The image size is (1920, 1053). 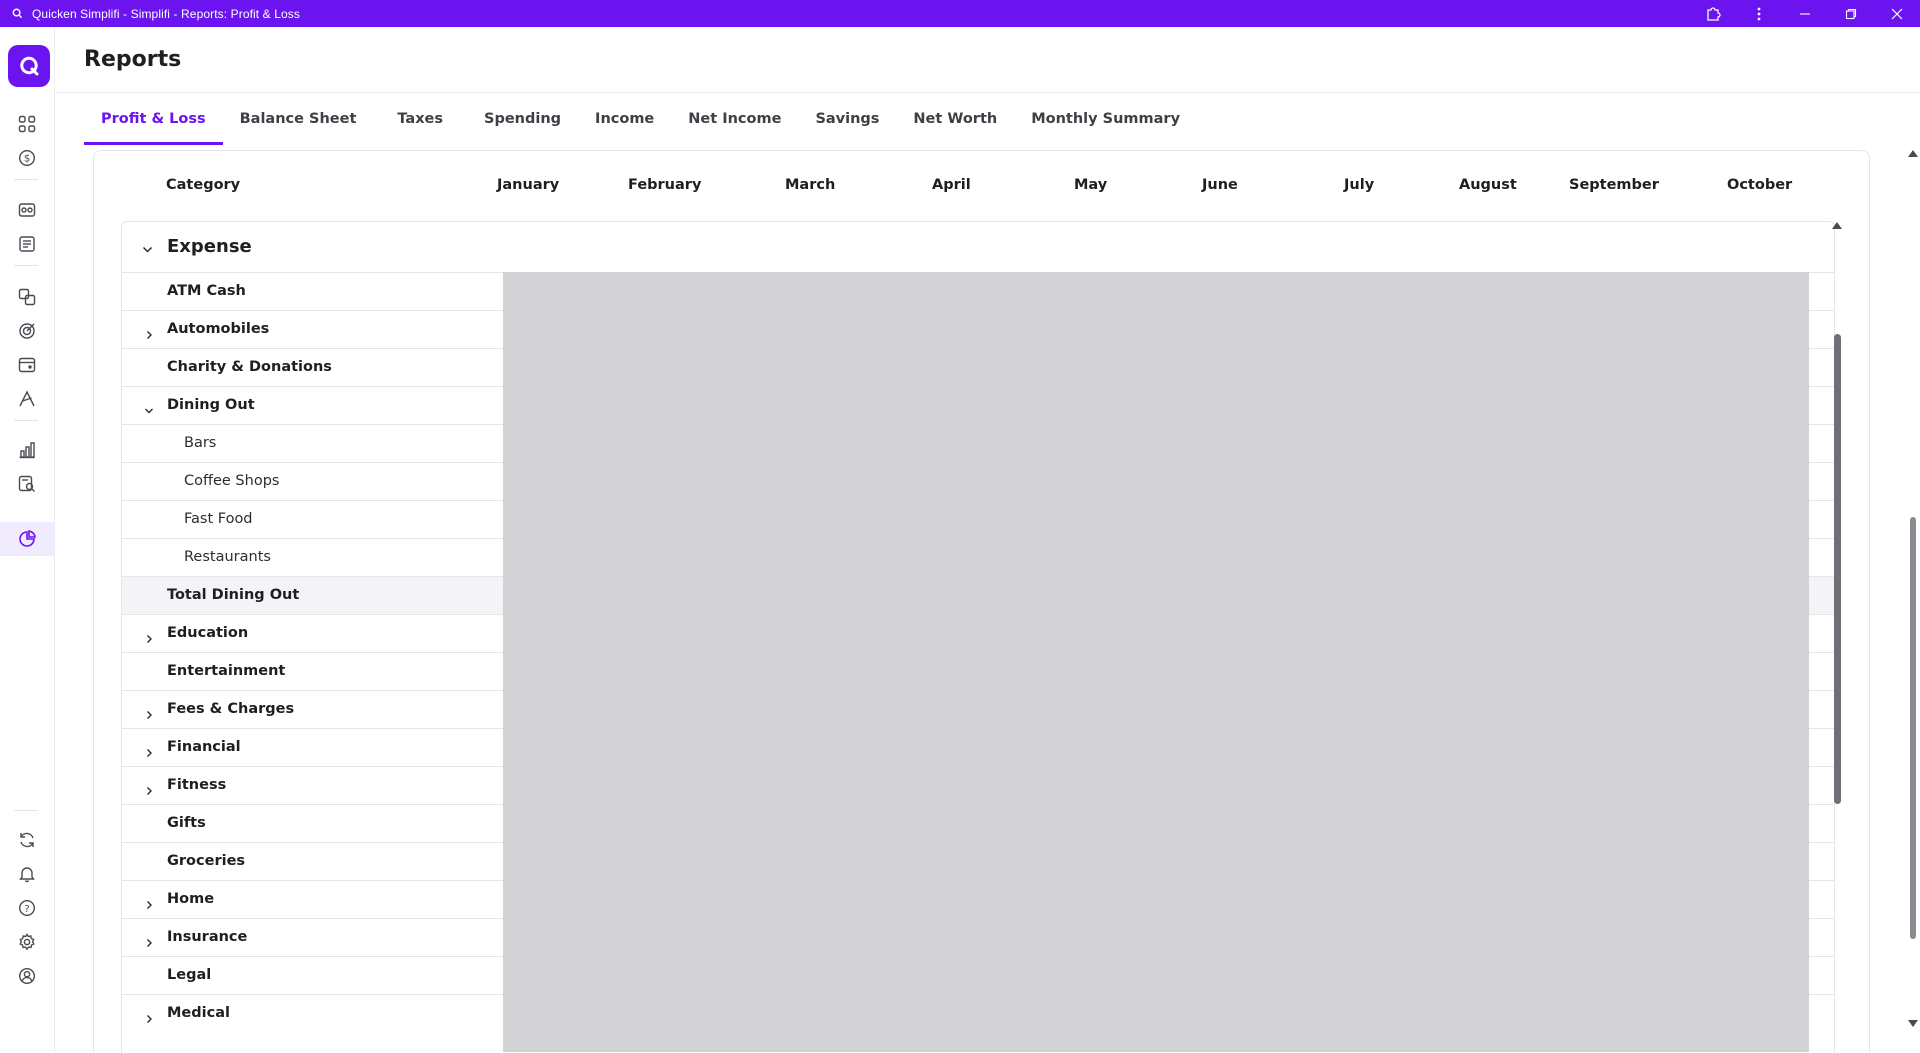 I want to click on restore-button, so click(x=1851, y=13).